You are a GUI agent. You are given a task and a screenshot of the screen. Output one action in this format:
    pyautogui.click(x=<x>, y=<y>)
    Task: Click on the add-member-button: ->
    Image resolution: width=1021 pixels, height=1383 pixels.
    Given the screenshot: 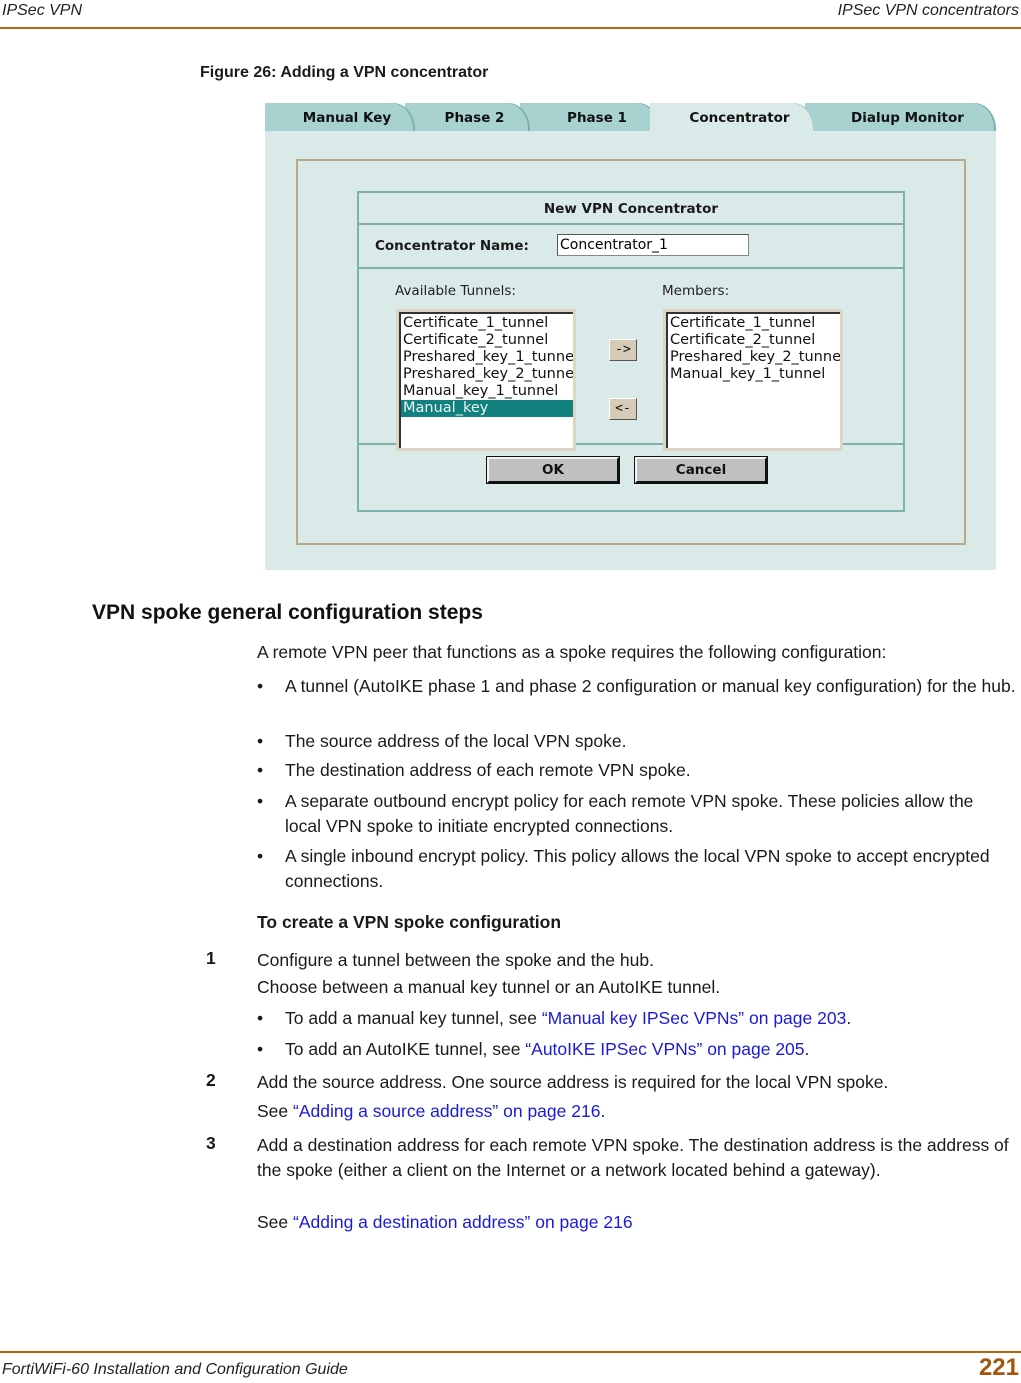 What is the action you would take?
    pyautogui.click(x=623, y=350)
    